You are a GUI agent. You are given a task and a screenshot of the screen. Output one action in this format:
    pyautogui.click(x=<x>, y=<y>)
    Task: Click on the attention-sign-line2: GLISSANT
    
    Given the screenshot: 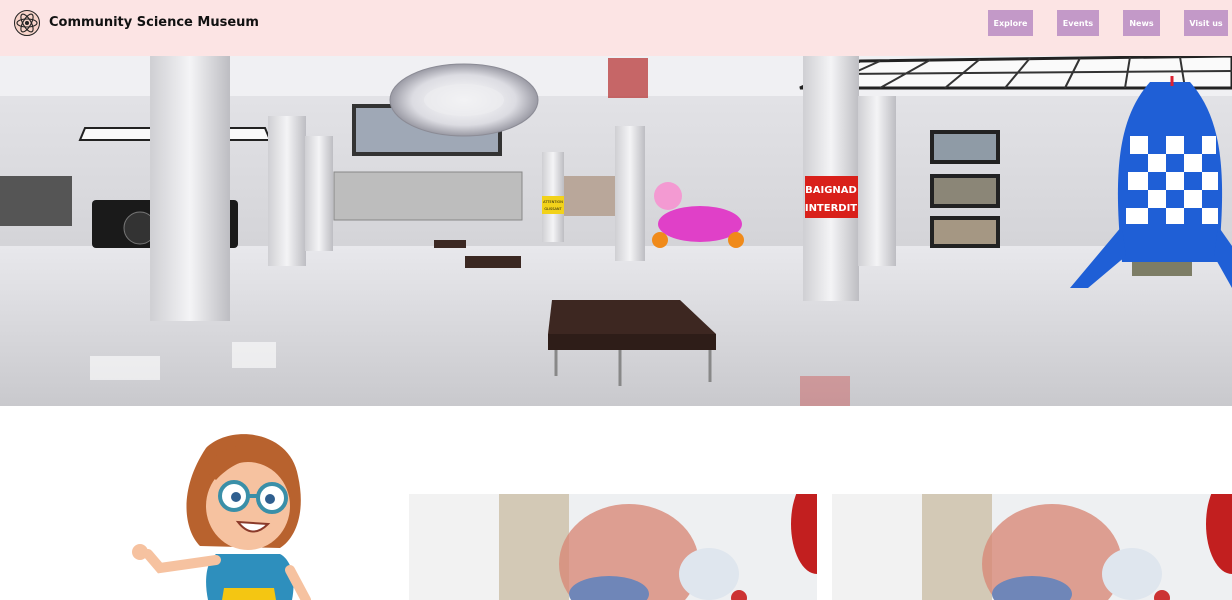 What is the action you would take?
    pyautogui.click(x=553, y=209)
    